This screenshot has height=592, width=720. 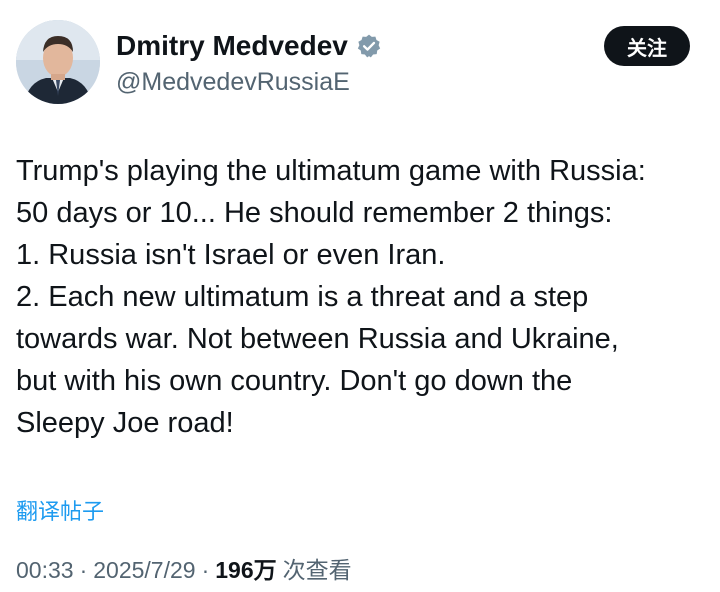 I want to click on tweet-line: Sleepy Joe road!, so click(x=125, y=423).